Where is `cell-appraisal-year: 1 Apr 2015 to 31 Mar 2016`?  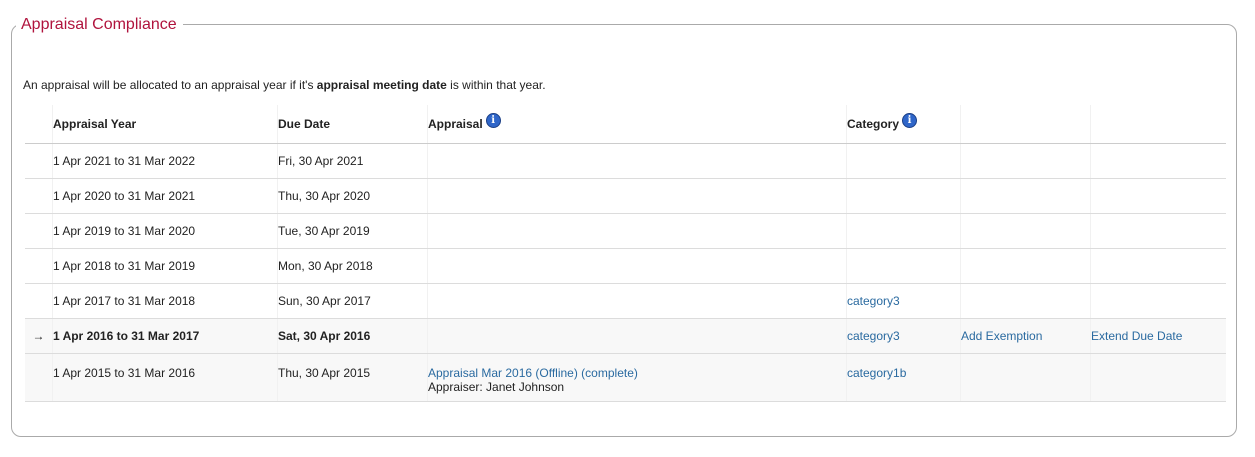 cell-appraisal-year: 1 Apr 2015 to 31 Mar 2016 is located at coordinates (165, 377).